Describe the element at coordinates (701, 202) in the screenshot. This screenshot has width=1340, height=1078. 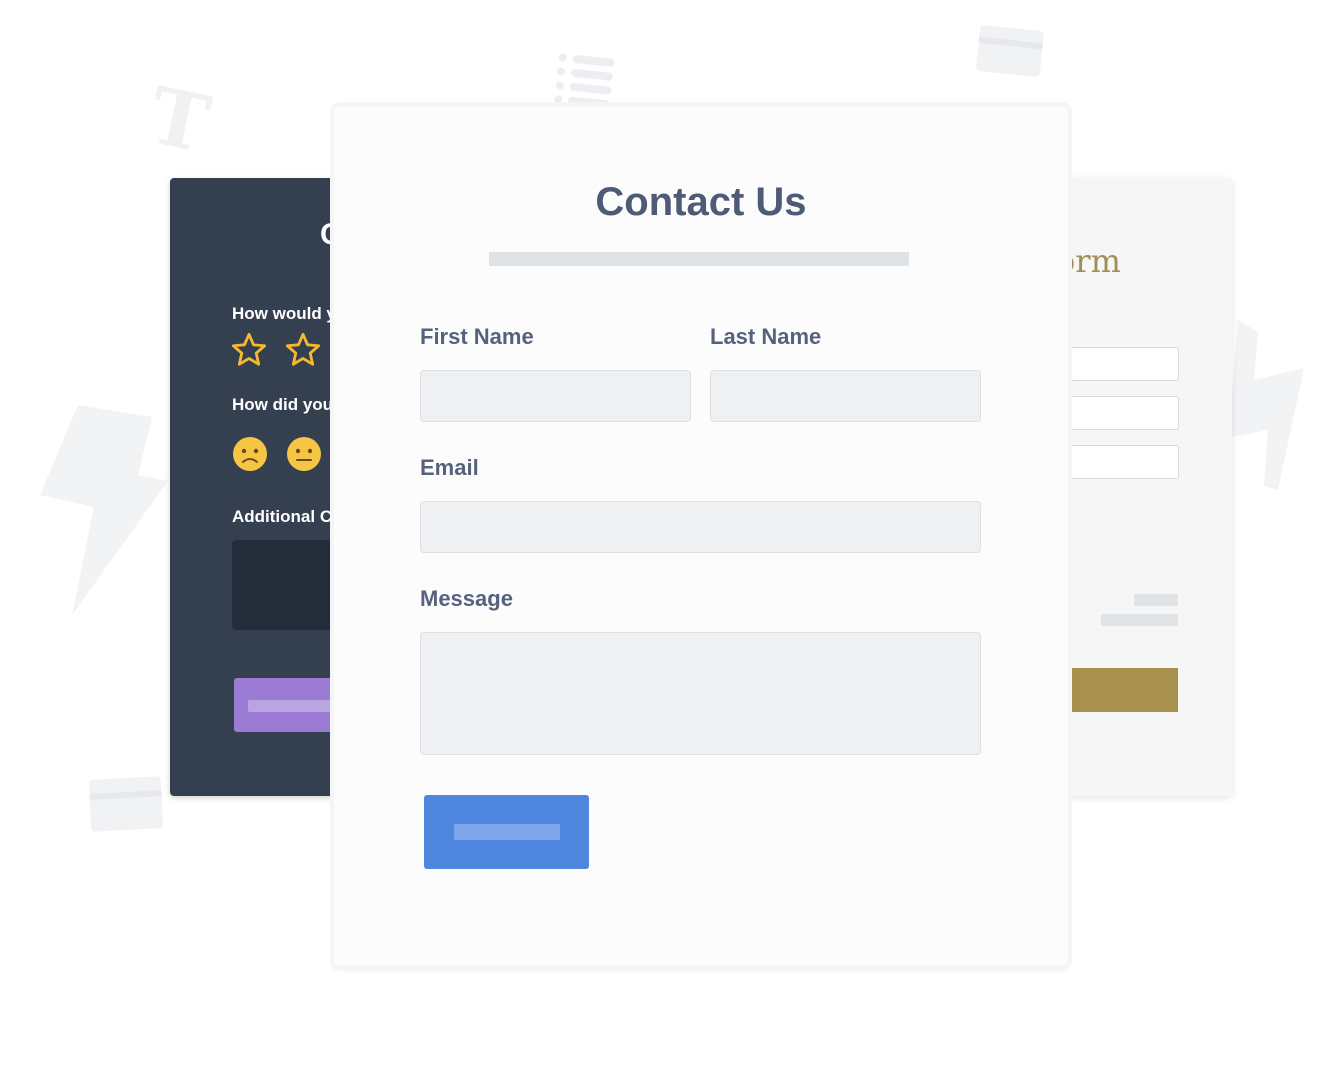
I see `page-title: Contact Us` at that location.